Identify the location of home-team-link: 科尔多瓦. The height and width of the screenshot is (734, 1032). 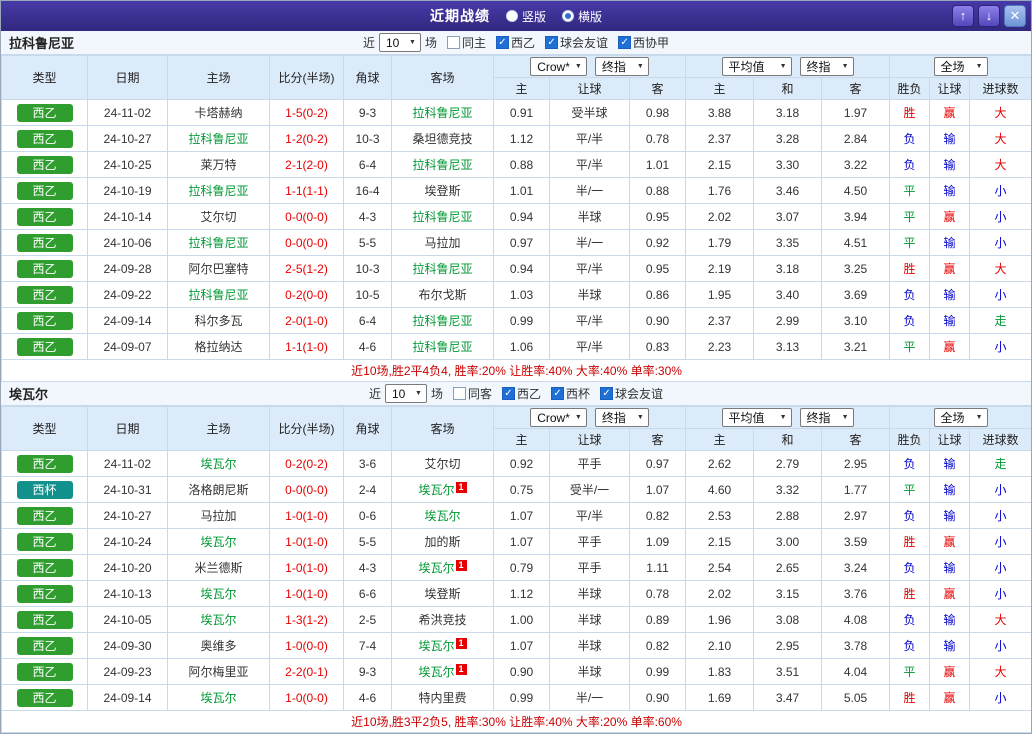
(218, 320).